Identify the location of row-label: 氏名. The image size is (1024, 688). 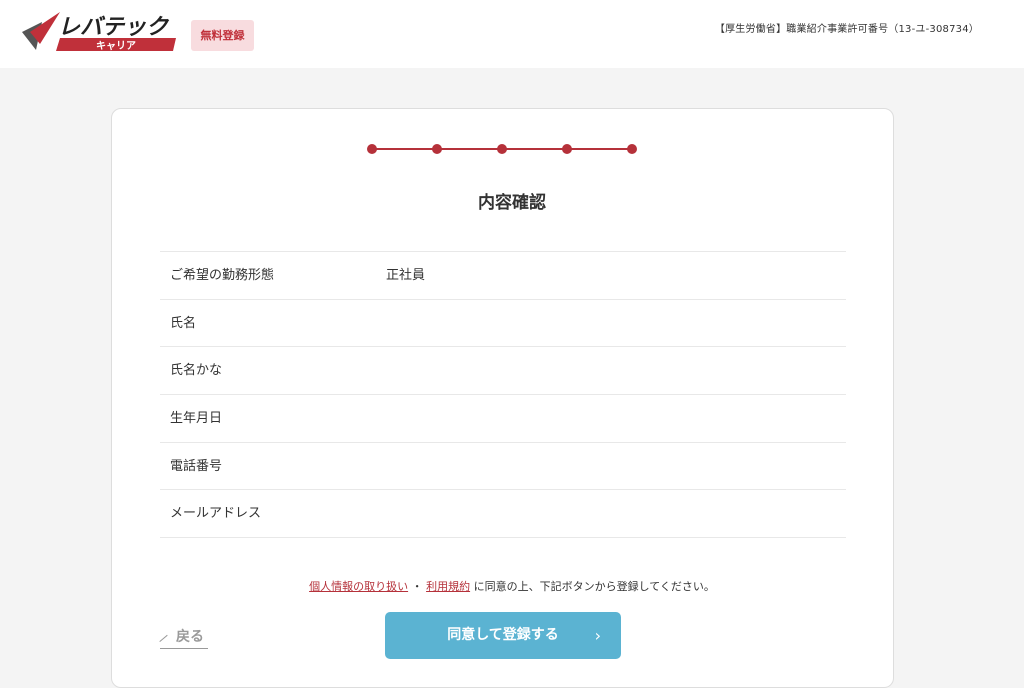
(183, 323).